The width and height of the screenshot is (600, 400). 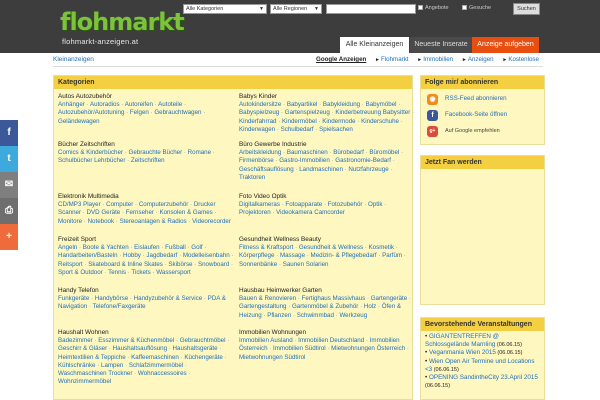 I want to click on subcategory-link: Baumaschinen, so click(x=307, y=152).